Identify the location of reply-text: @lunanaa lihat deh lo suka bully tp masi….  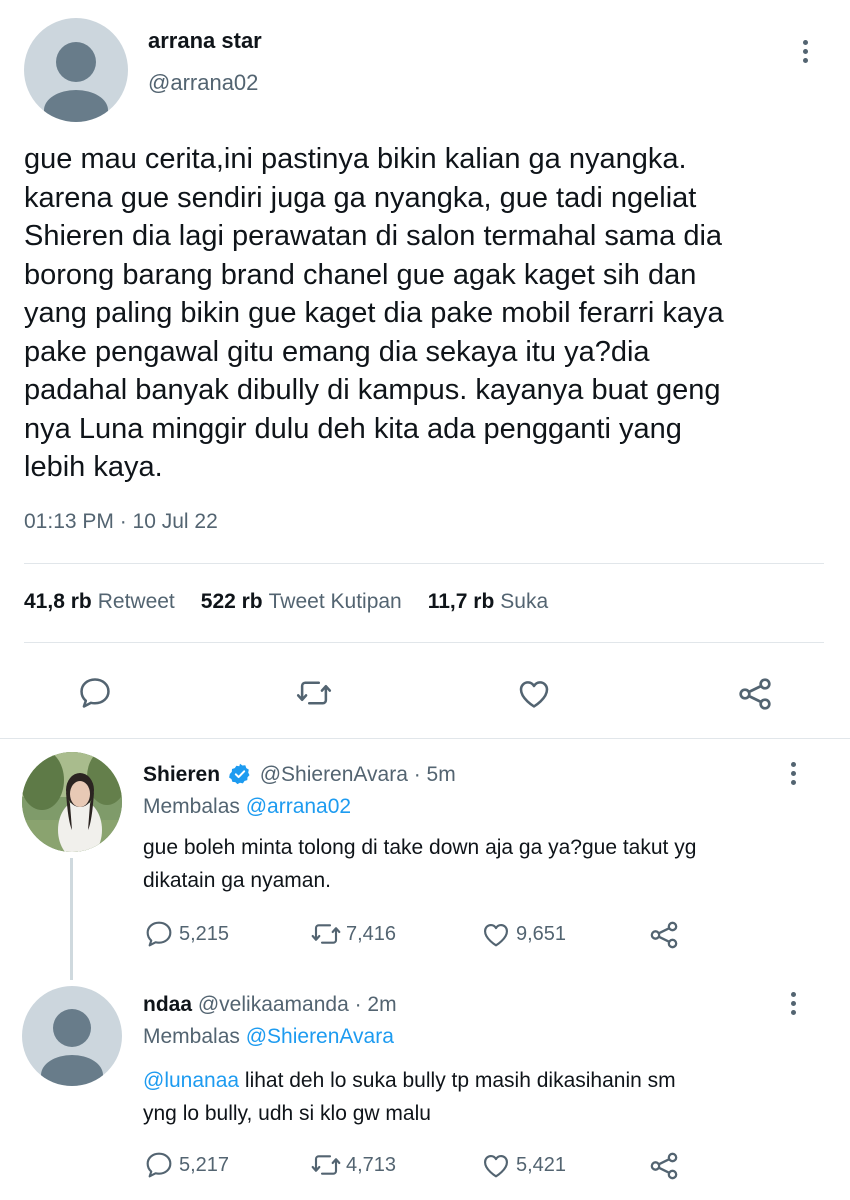
(483, 1097).